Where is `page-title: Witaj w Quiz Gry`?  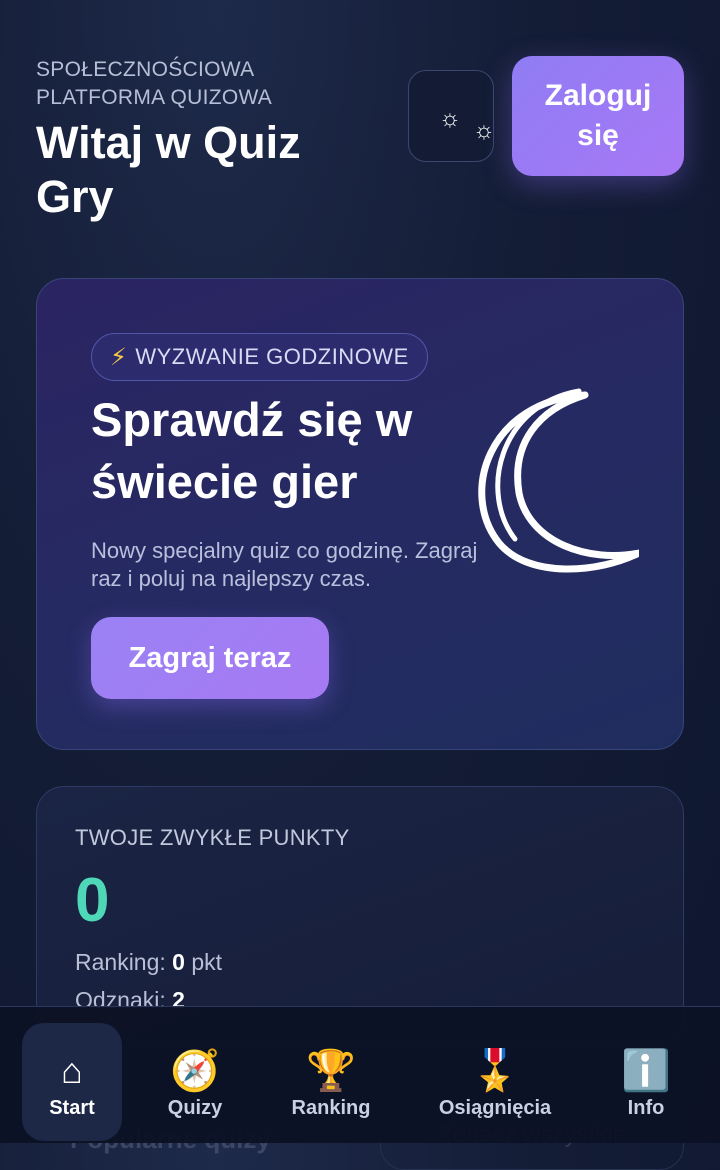 page-title: Witaj w Quiz Gry is located at coordinates (168, 169).